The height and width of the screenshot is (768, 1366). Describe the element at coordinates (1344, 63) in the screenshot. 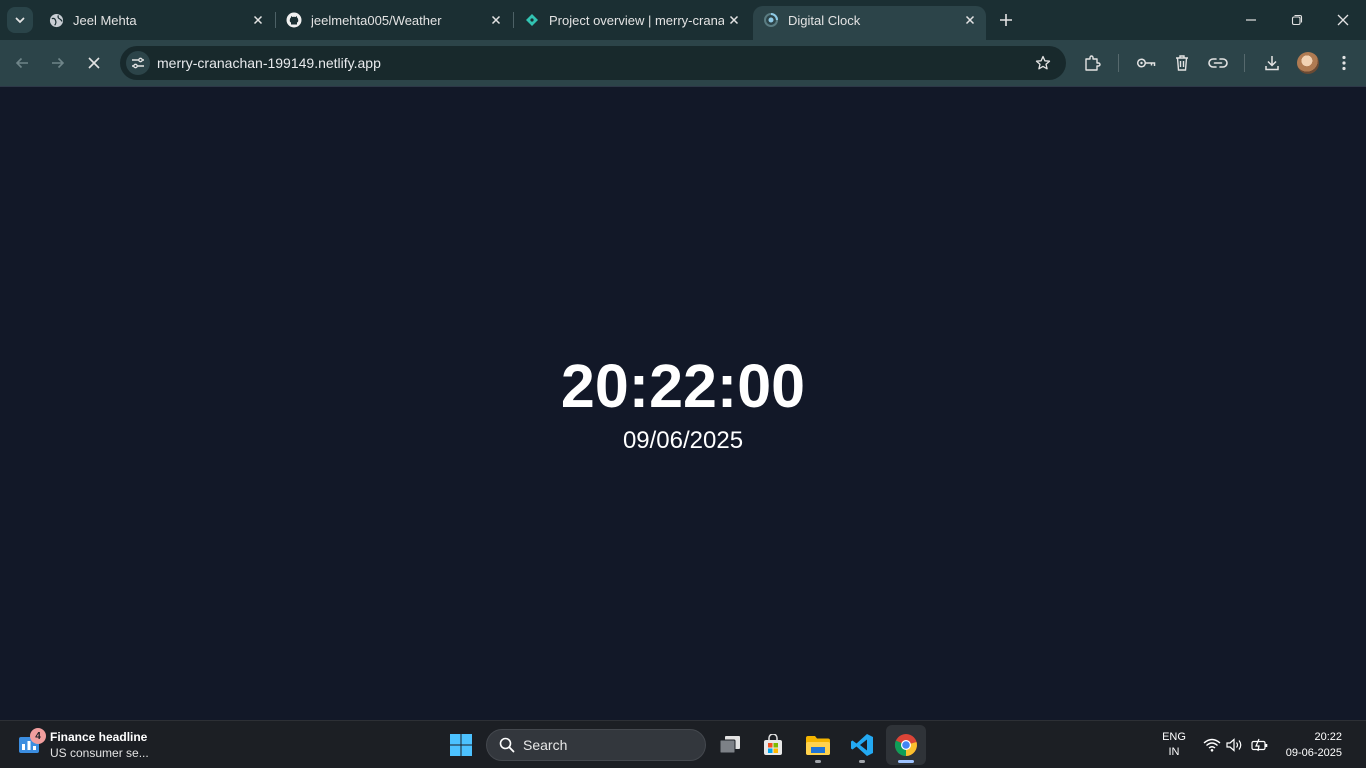

I see `more-menu-icon` at that location.